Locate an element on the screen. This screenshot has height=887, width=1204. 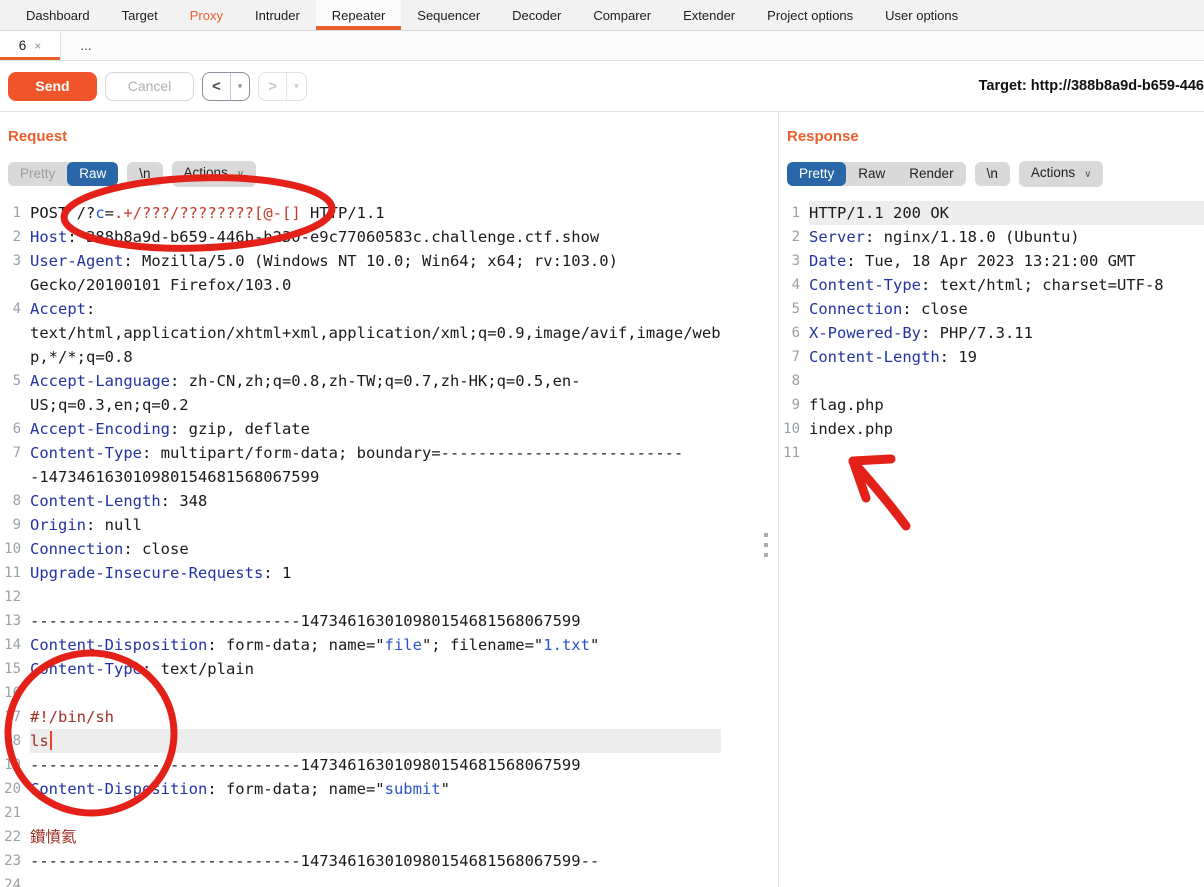
request-line-6: 6 Accept-Encoding: gzip, deflate is located at coordinates (389, 429).